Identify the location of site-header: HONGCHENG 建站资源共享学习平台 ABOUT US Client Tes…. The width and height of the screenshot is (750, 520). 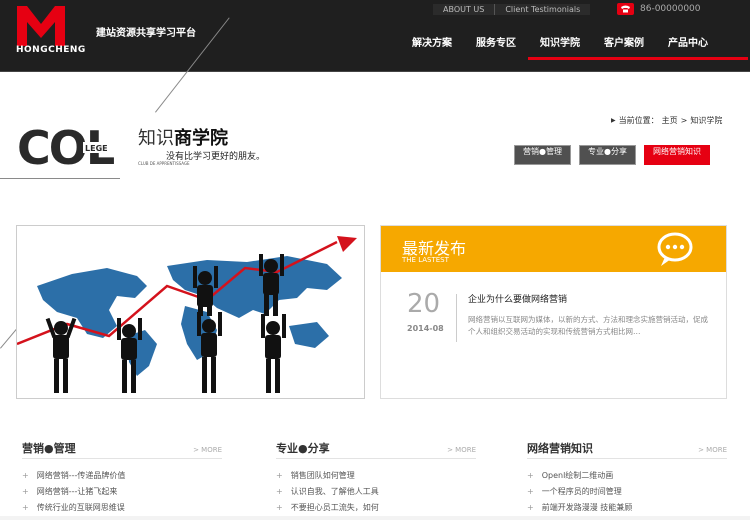
(375, 36).